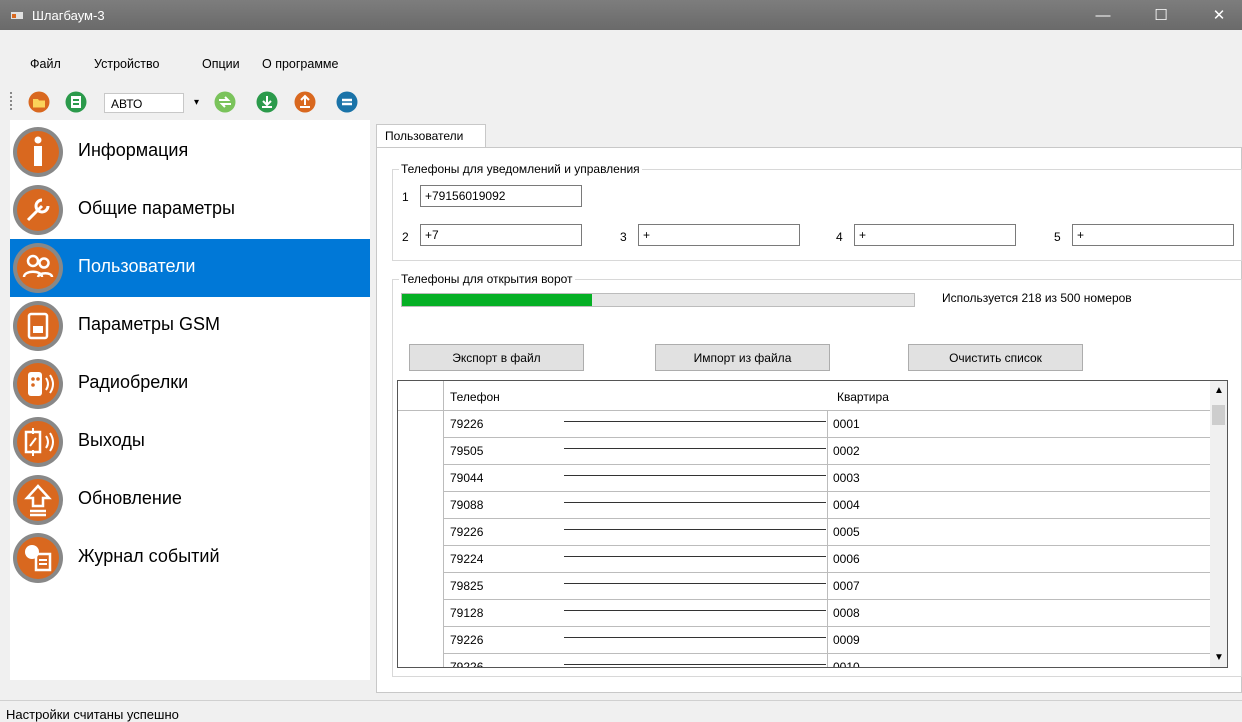 This screenshot has height=722, width=1242. I want to click on mode-select: АВТО, so click(144, 103).